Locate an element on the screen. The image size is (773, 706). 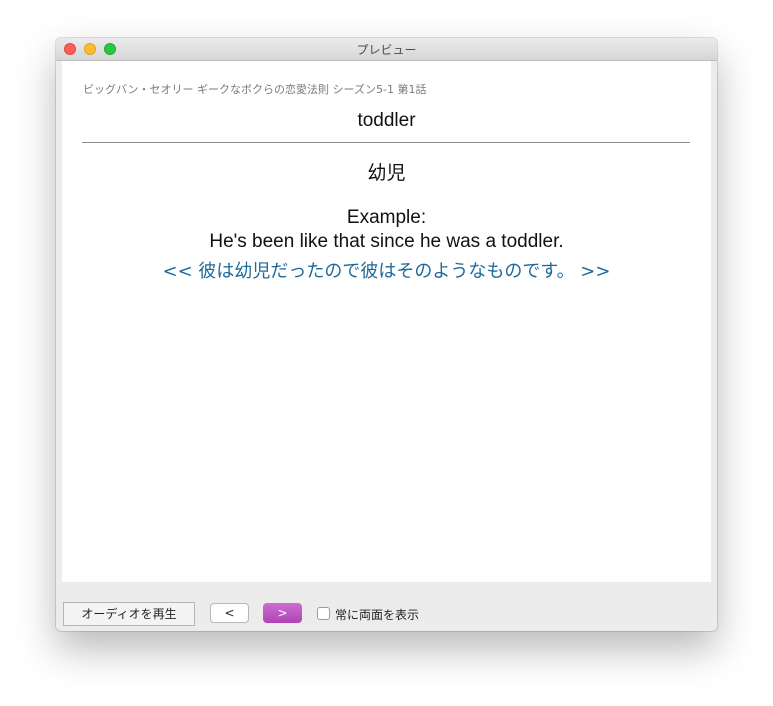
bottom-toolbar: オーディオを再生 < > 常に両面を表示 is located at coordinates (386, 606).